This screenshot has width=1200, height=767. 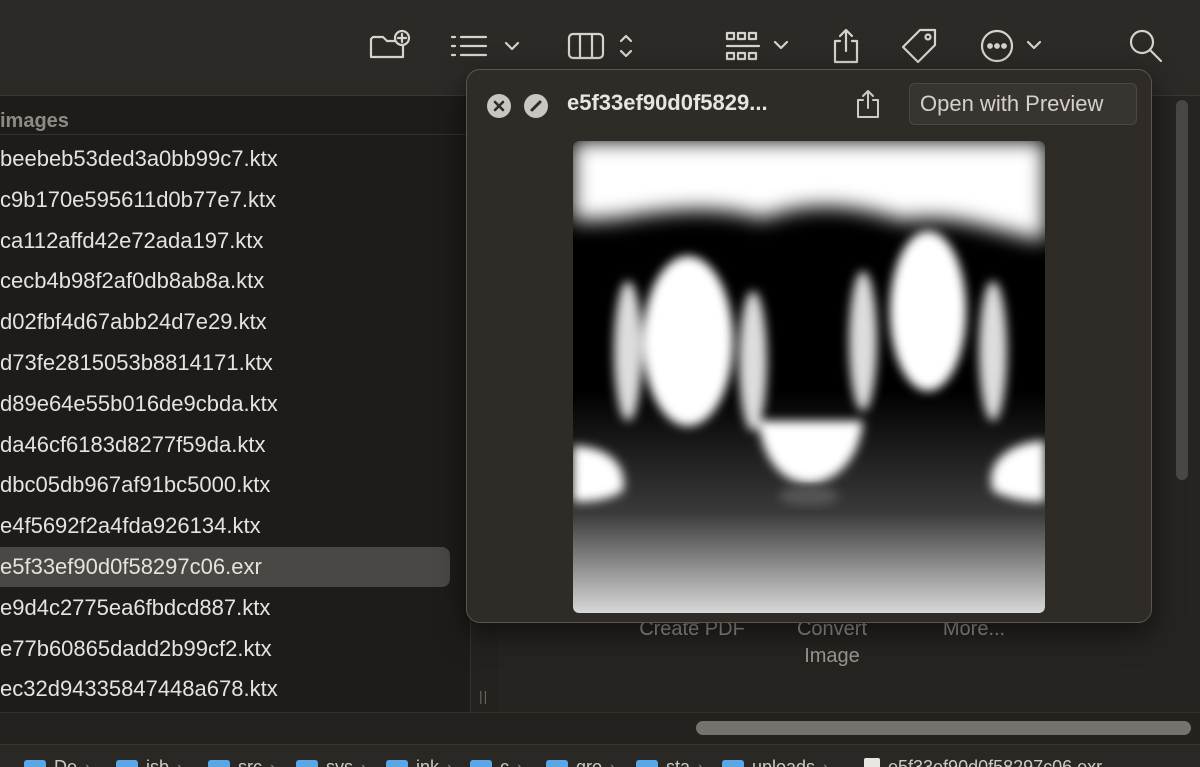 I want to click on file-name: cecb4b98f2af0db8ab8a.ktx, so click(x=132, y=281).